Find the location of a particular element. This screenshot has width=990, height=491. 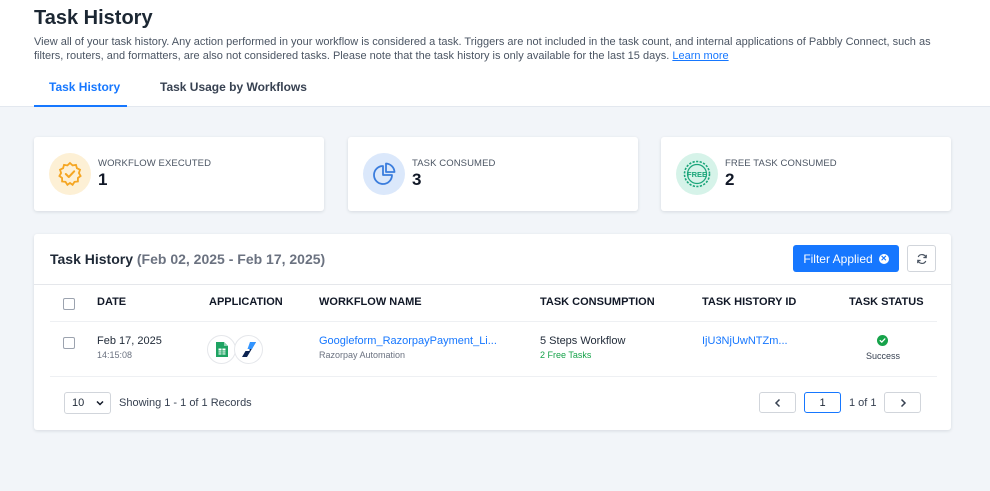

workflow-folder: Razorpay Automation is located at coordinates (362, 355).